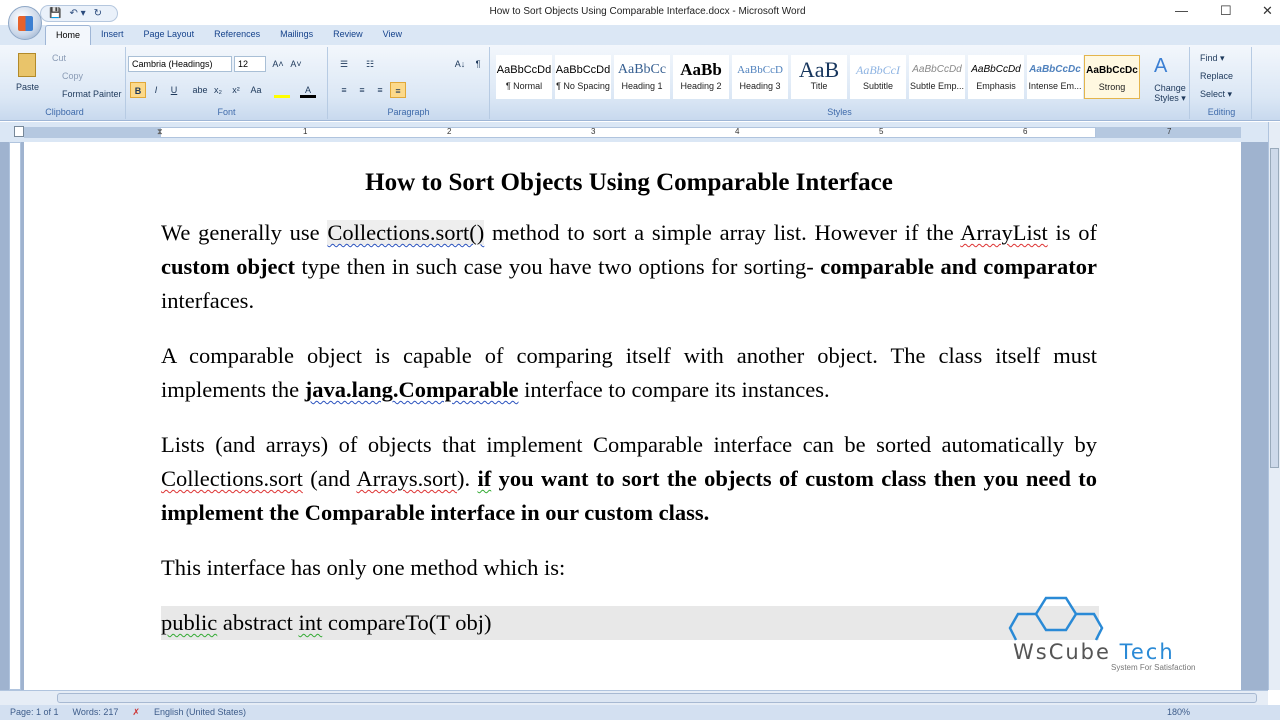  What do you see at coordinates (657, 698) in the screenshot?
I see `horizontal-scroll-thumb` at bounding box center [657, 698].